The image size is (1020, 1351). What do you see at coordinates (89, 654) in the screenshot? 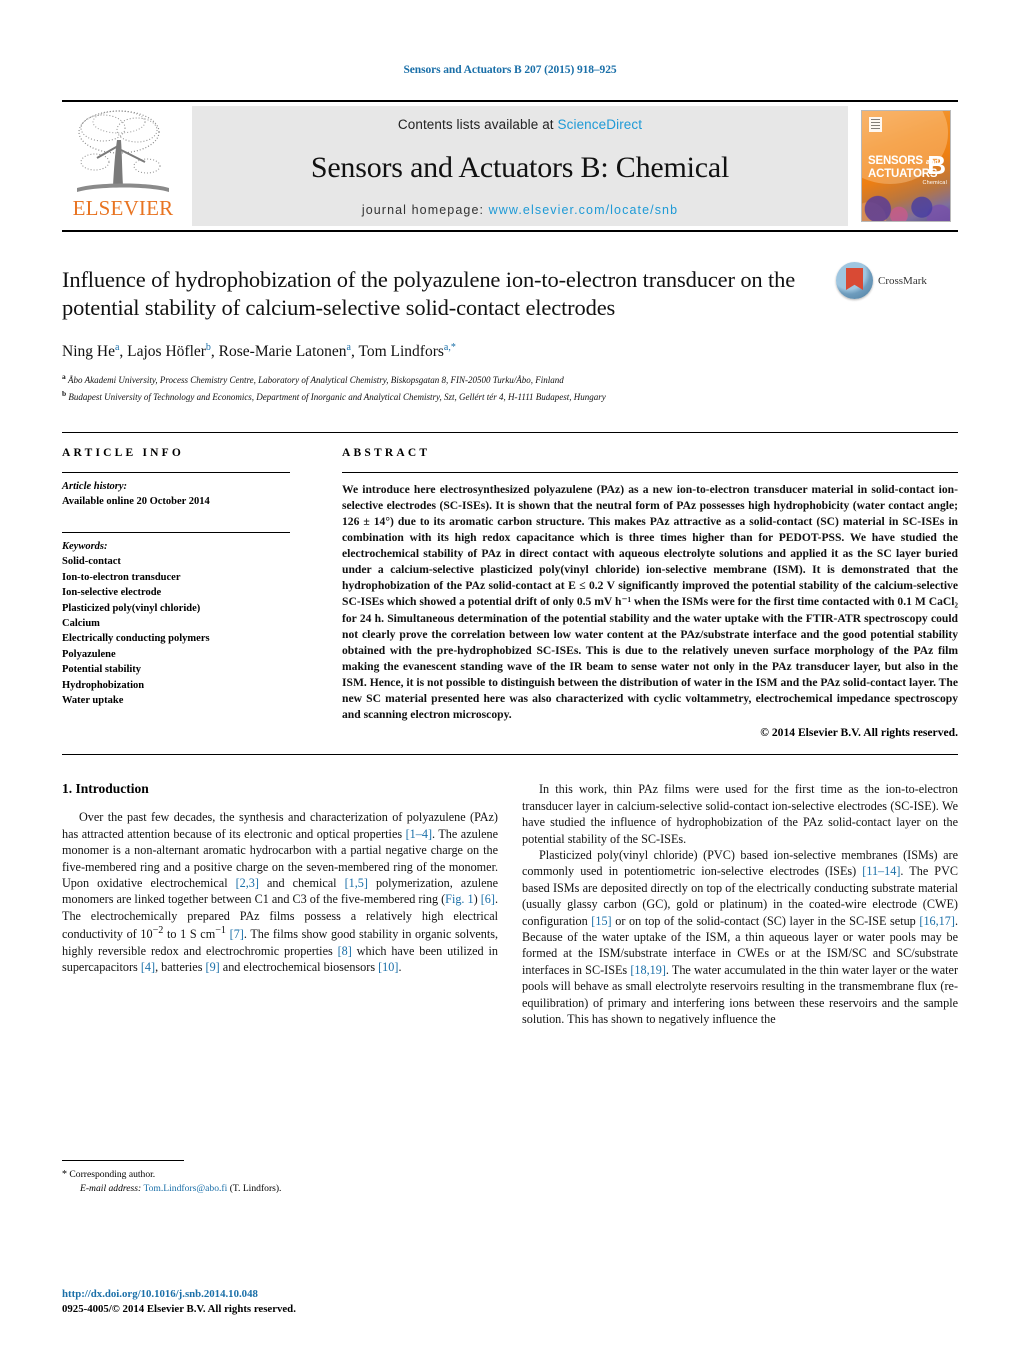
I see `keyword-item: Polyazulene` at bounding box center [89, 654].